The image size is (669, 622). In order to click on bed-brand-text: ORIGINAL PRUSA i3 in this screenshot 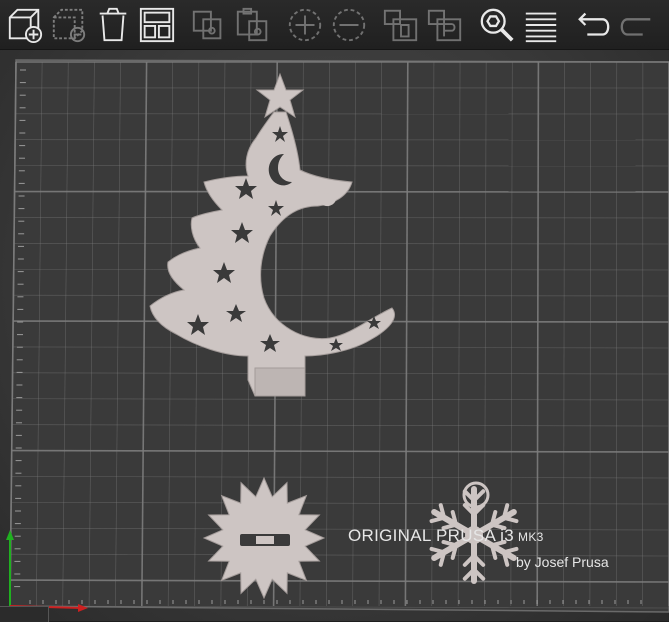, I will do `click(431, 535)`.